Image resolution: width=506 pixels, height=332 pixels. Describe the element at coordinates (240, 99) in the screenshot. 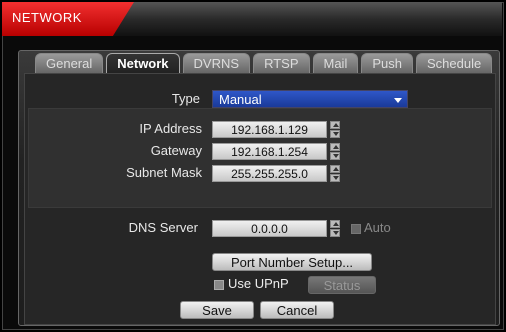

I see `type-value: Manual` at that location.